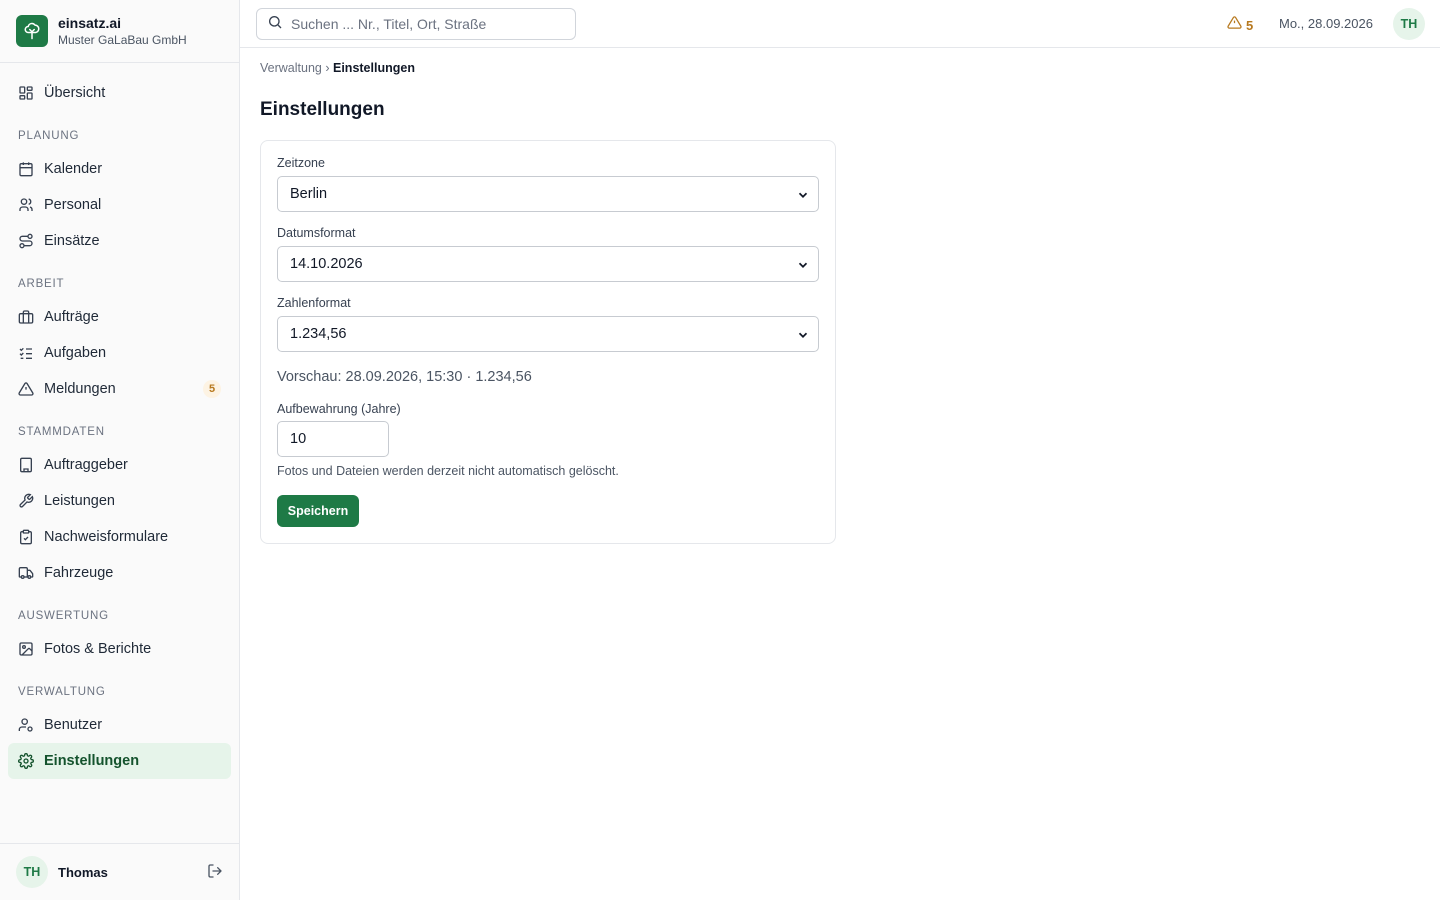  What do you see at coordinates (26, 649) in the screenshot?
I see `image-icon` at bounding box center [26, 649].